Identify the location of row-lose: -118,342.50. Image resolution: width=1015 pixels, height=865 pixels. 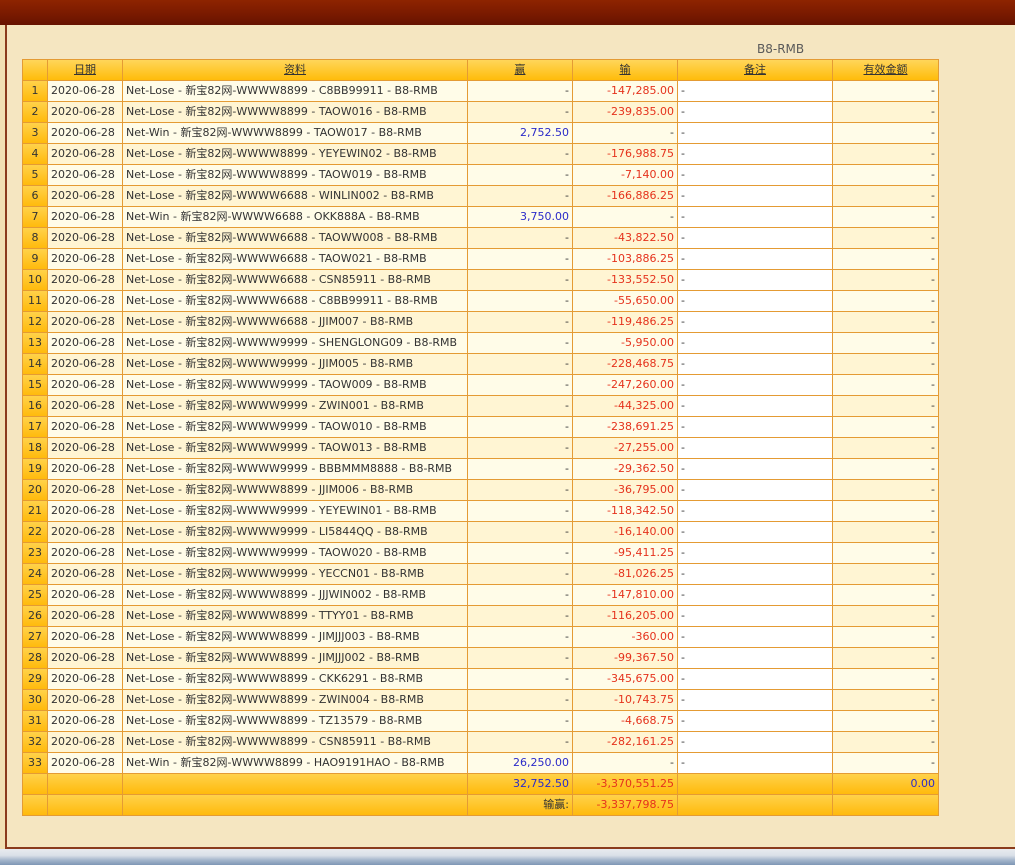
(625, 511).